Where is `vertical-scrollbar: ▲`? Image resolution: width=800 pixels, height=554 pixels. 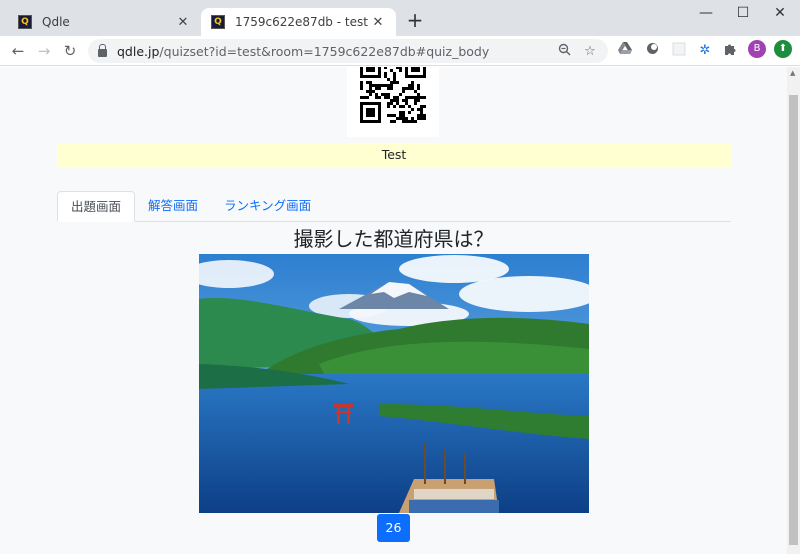 vertical-scrollbar: ▲ is located at coordinates (793, 310).